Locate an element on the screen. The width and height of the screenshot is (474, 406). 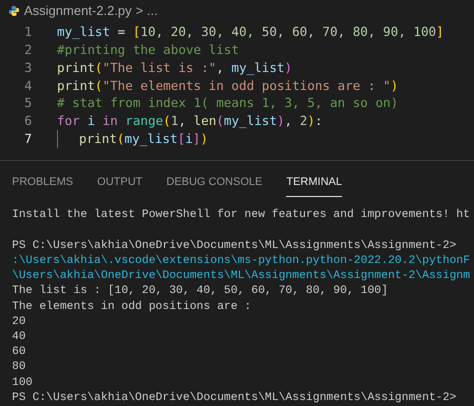
line-number: 3 is located at coordinates (27, 67).